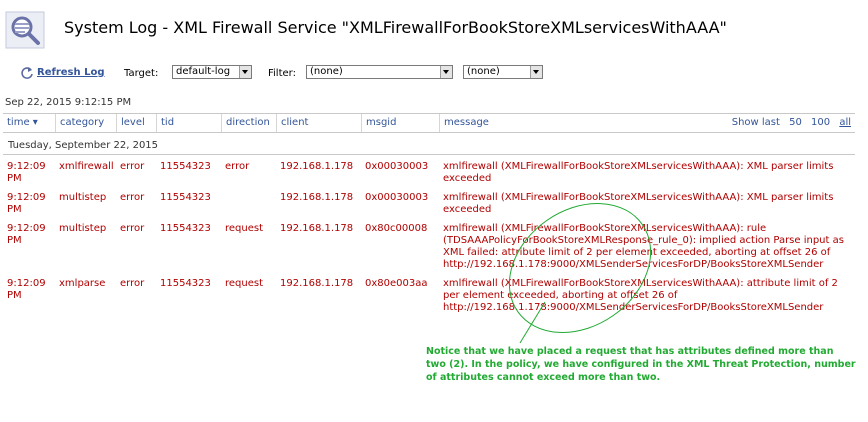 The width and height of the screenshot is (868, 422). Describe the element at coordinates (282, 73) in the screenshot. I see `filter-label: Filter:` at that location.